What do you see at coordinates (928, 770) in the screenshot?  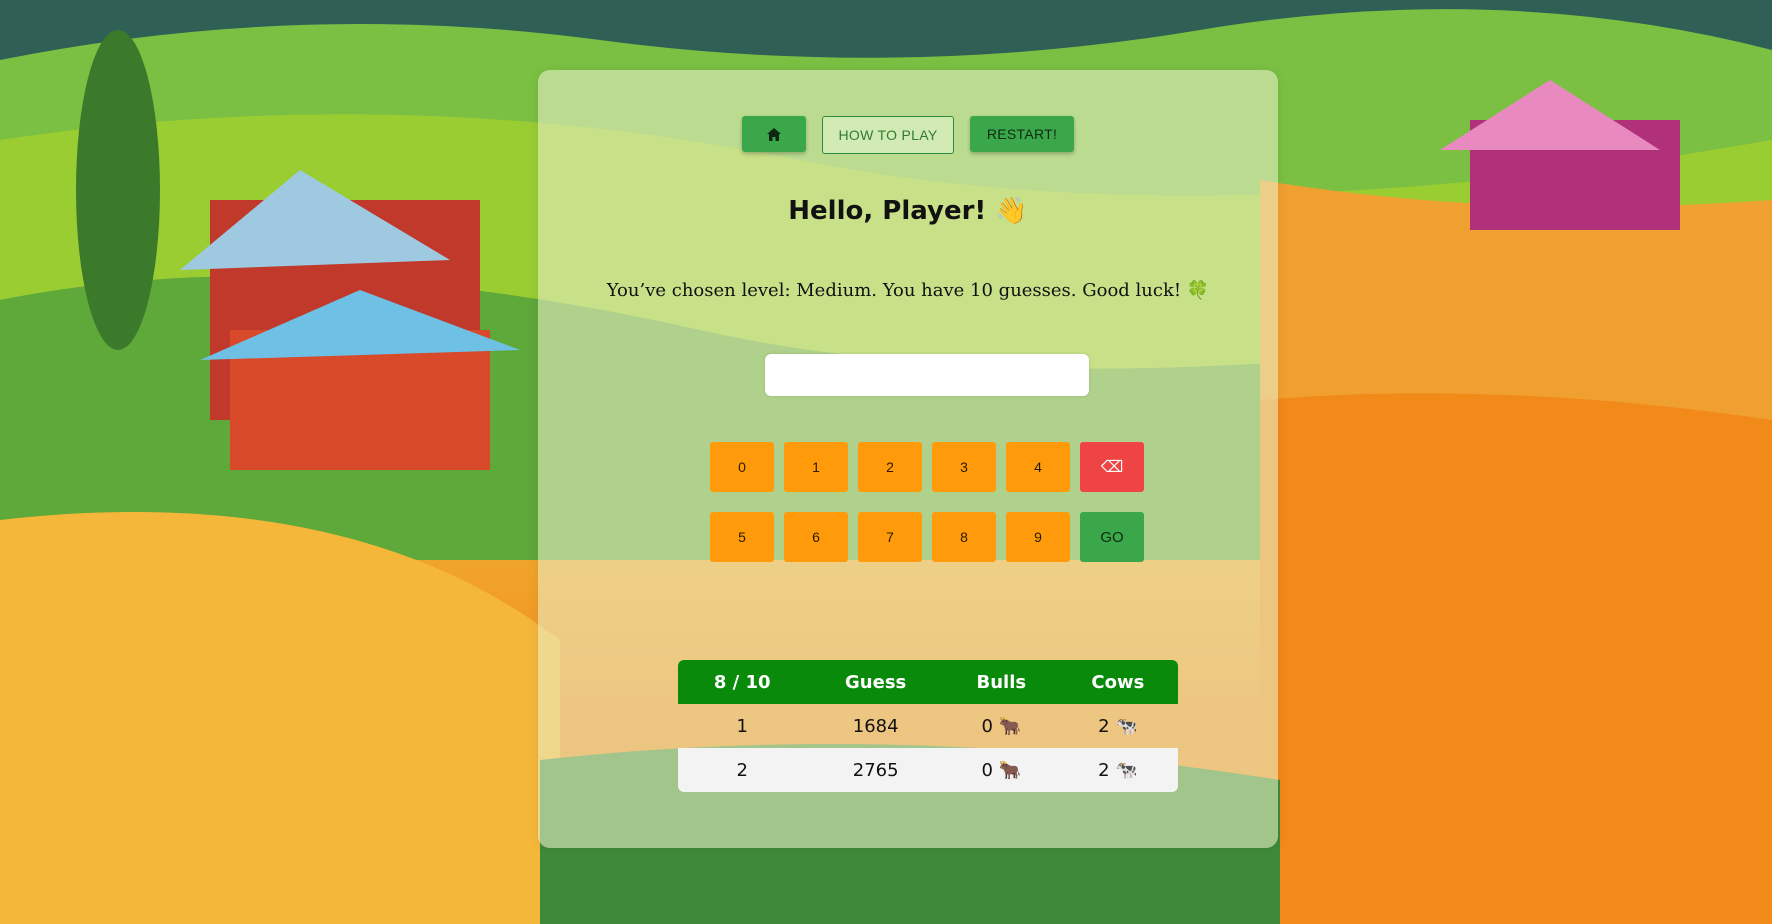 I see `table-row: 2 2765 0 🐂 2 🐄` at bounding box center [928, 770].